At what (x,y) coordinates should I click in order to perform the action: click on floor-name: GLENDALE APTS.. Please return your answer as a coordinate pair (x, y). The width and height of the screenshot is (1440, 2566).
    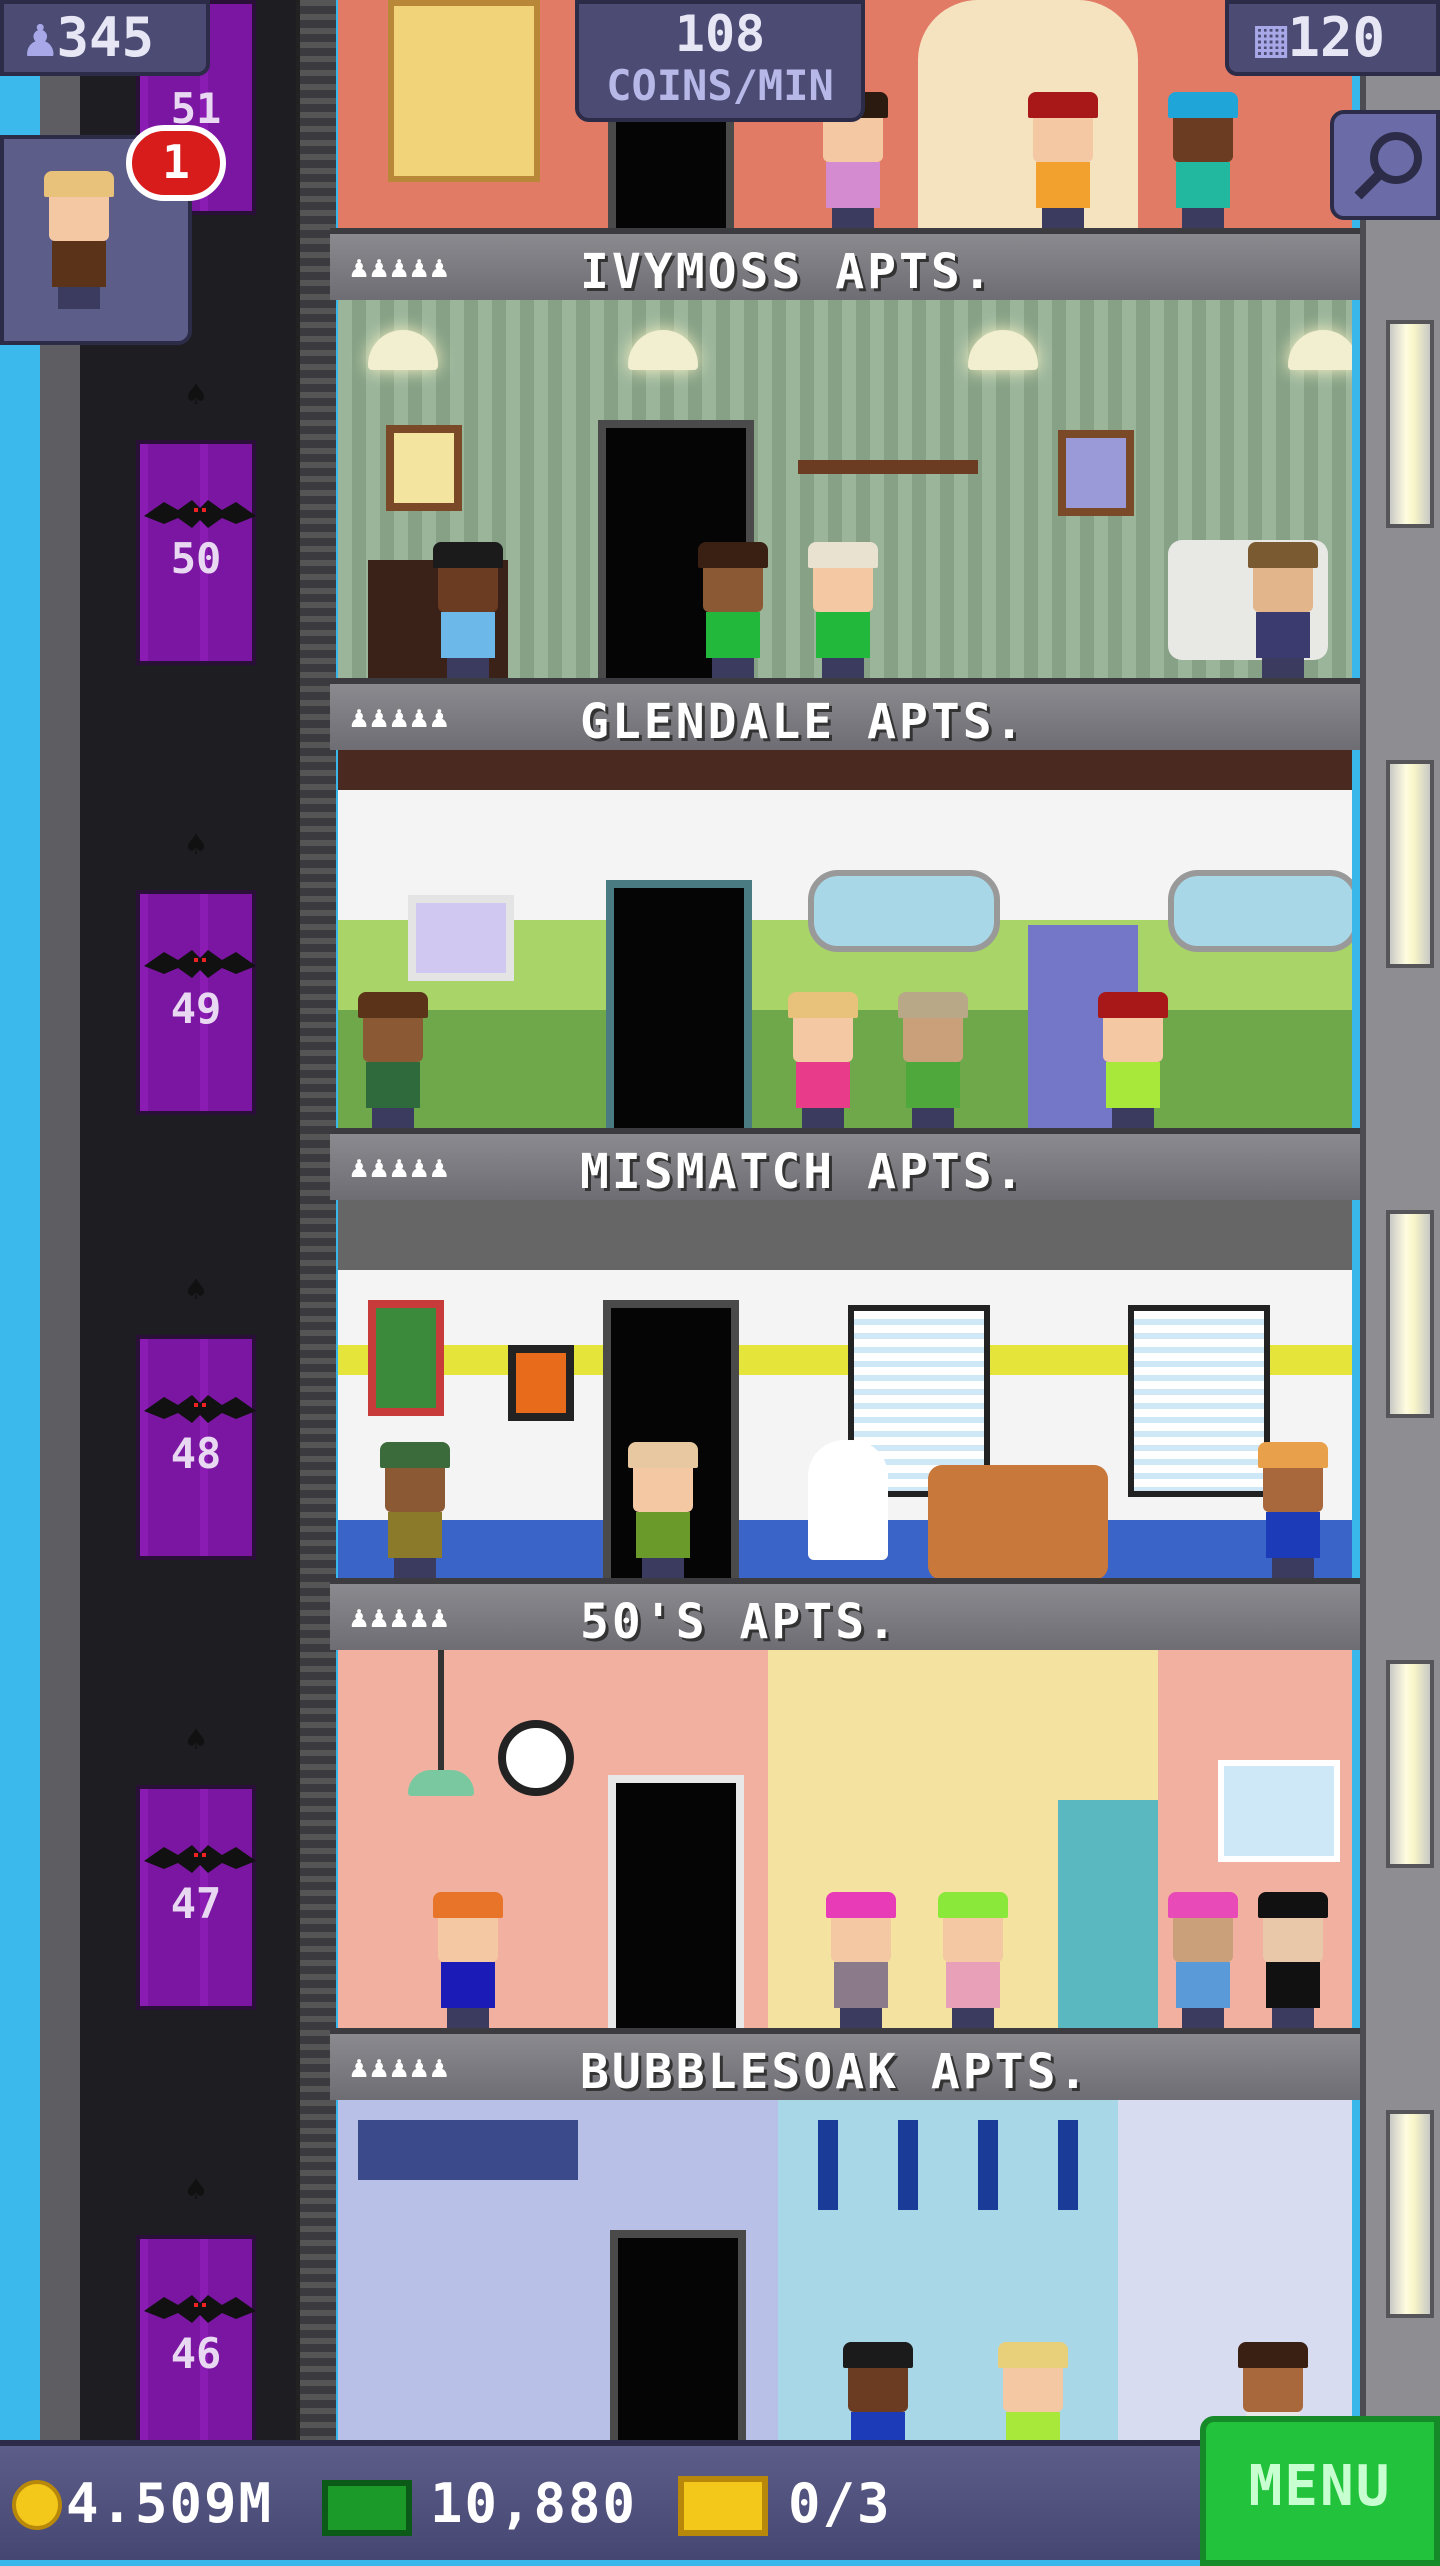
    Looking at the image, I should click on (803, 722).